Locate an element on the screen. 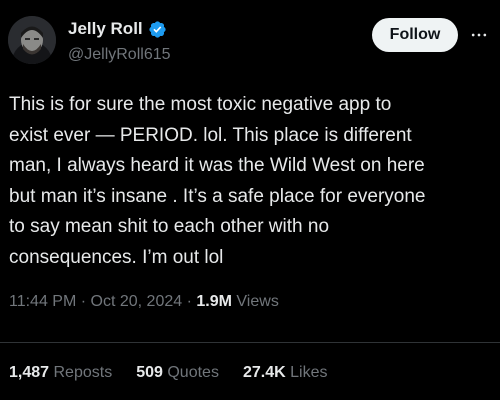 The height and width of the screenshot is (400, 500). views-label: Views is located at coordinates (257, 301).